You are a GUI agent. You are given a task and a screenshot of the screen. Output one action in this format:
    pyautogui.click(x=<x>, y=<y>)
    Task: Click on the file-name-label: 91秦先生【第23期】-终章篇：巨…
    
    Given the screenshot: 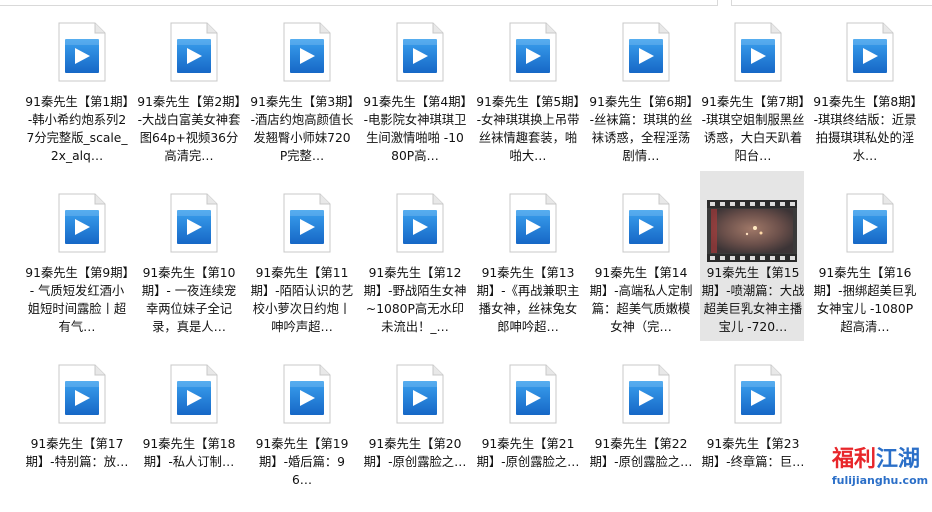 What is the action you would take?
    pyautogui.click(x=753, y=453)
    